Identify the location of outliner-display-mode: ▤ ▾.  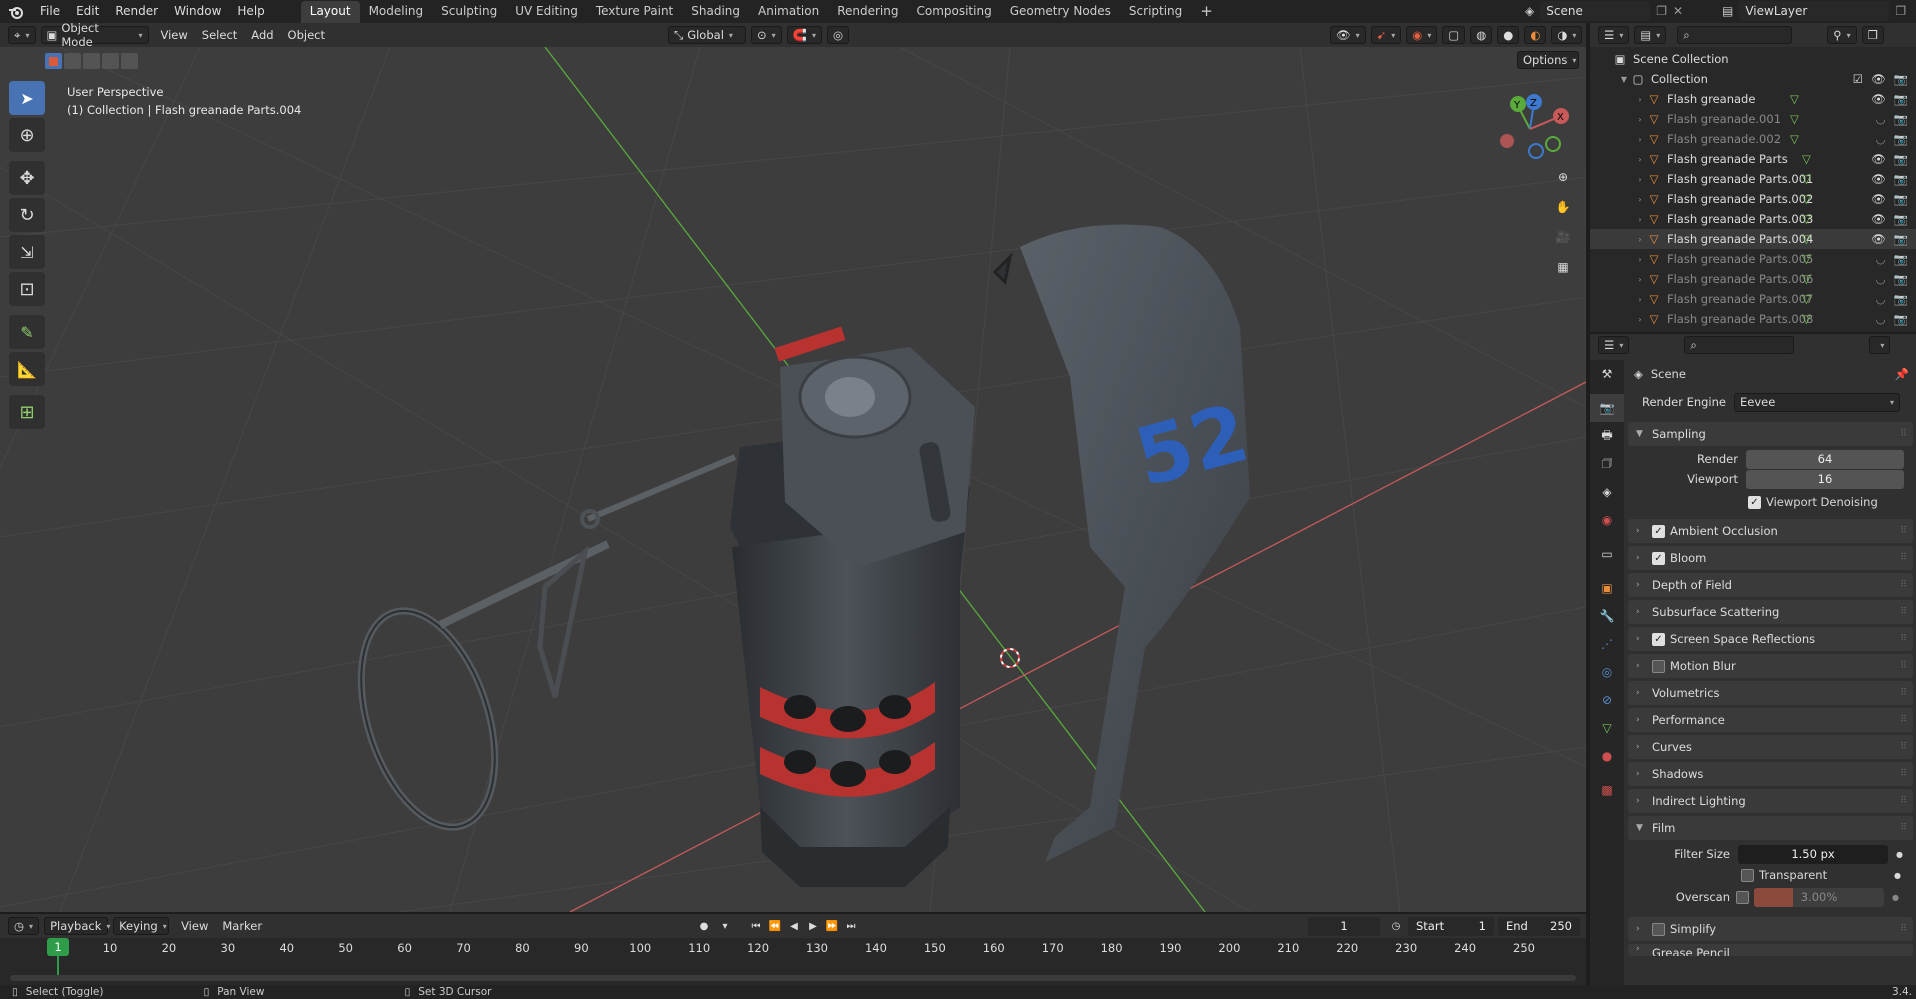
(1650, 35).